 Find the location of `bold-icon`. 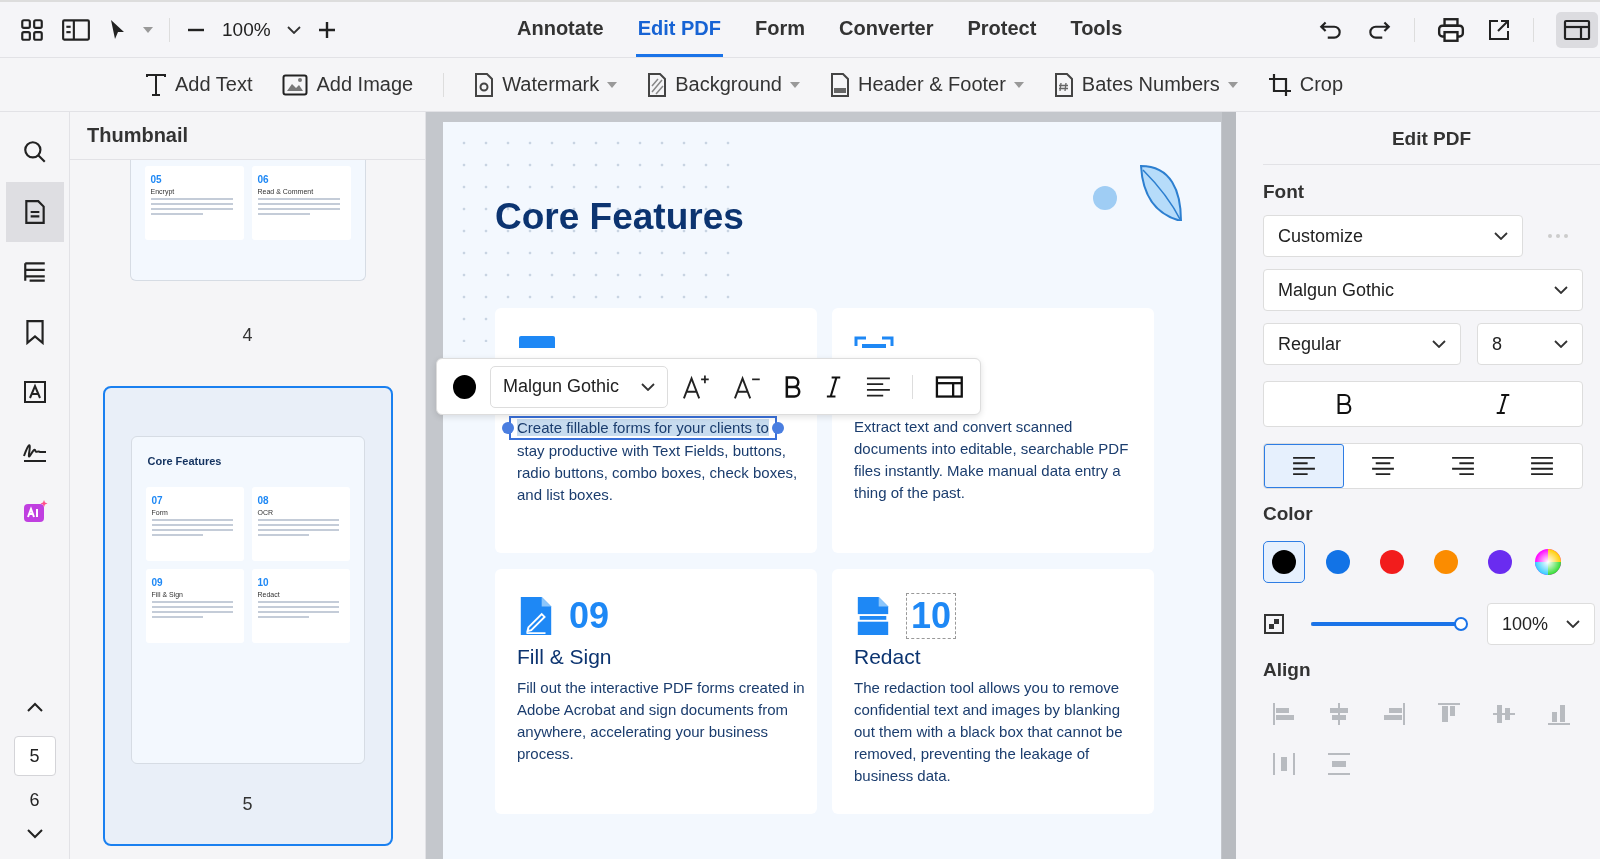

bold-icon is located at coordinates (793, 386).